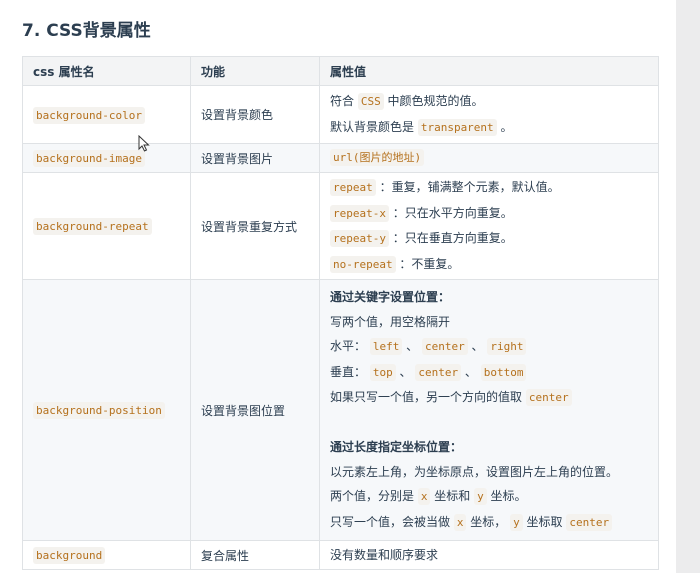 The image size is (700, 573). I want to click on property-name-code: background-repeat, so click(92, 226).